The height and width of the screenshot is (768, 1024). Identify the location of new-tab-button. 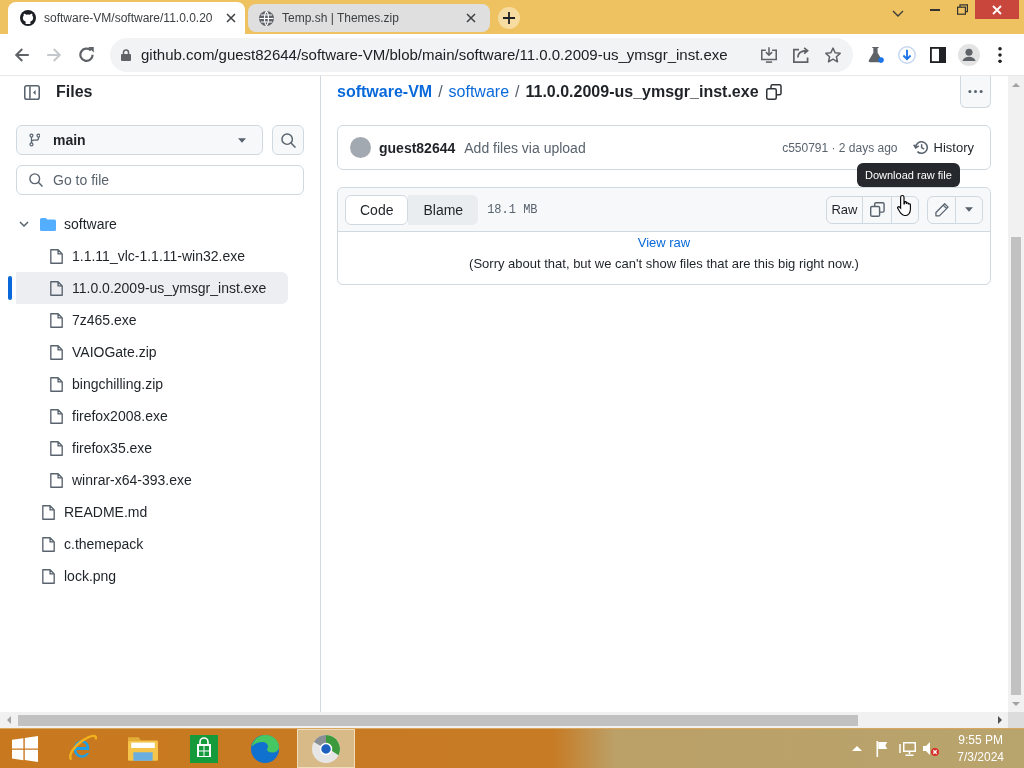
(509, 18).